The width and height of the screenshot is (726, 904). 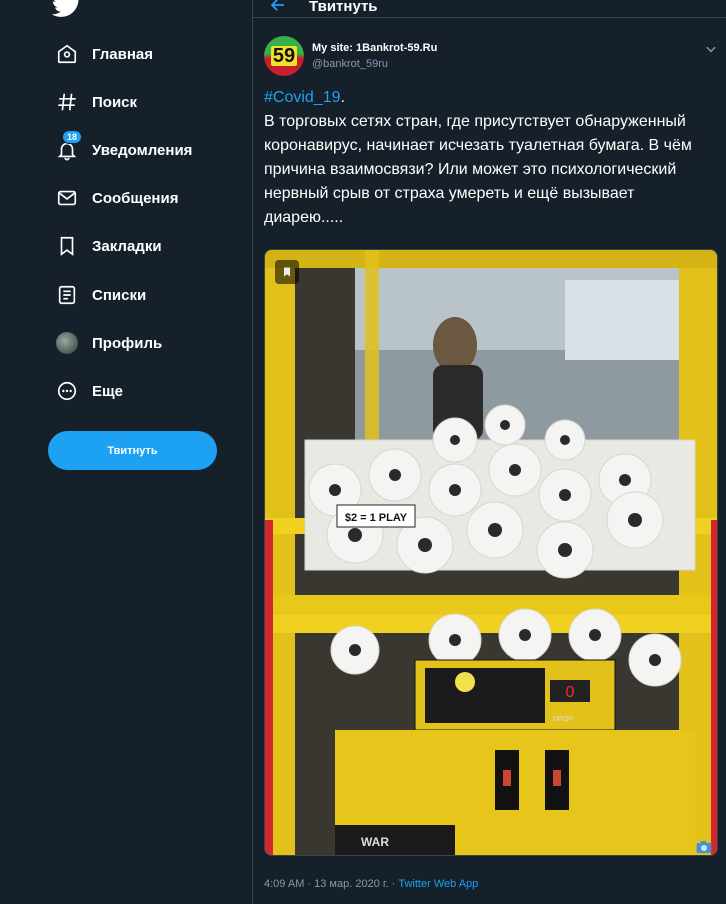 I want to click on sidebar-item-notifications: 18 Уведомления, so click(x=120, y=150).